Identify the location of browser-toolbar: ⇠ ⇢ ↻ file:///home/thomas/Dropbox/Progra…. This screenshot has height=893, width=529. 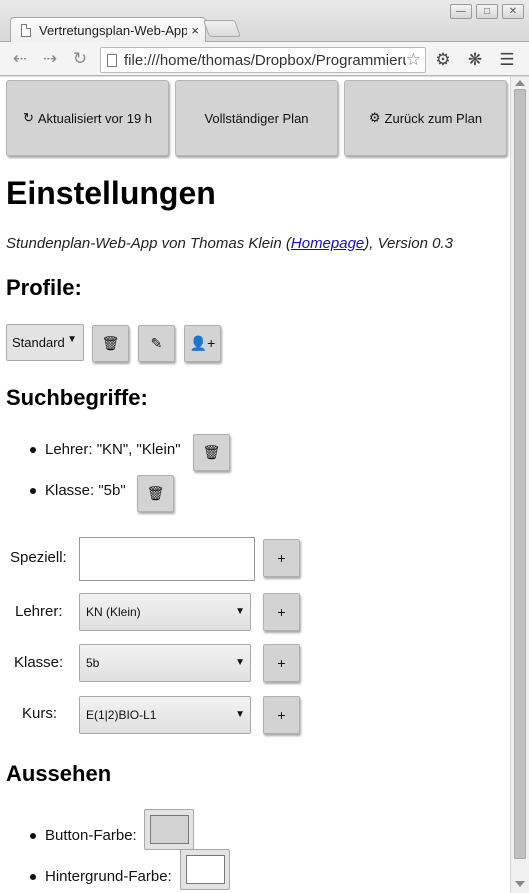
(264, 59).